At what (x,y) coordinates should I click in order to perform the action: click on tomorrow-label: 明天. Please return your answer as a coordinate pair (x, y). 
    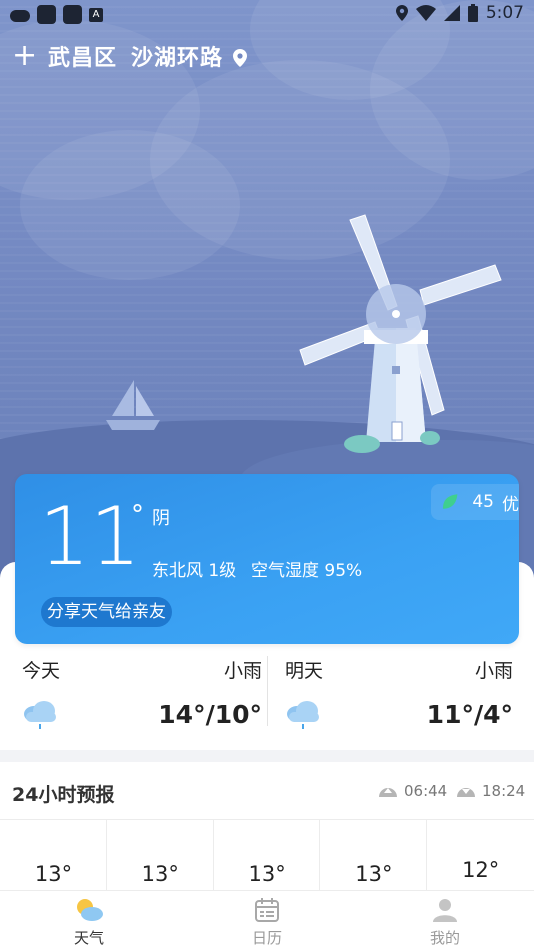
    Looking at the image, I should click on (304, 671).